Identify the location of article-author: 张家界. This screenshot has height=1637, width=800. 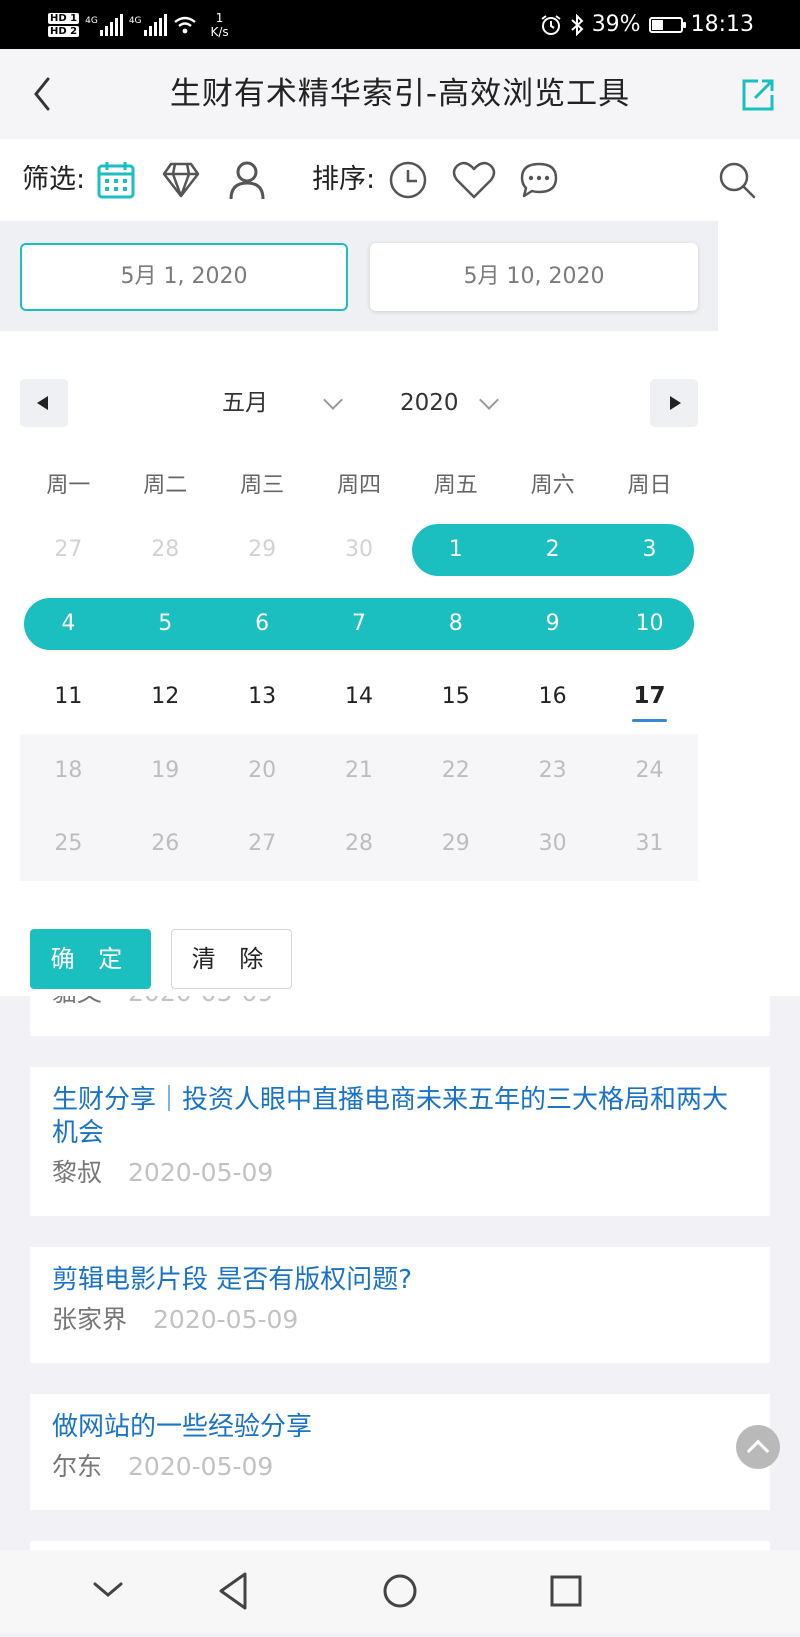
(90, 1319).